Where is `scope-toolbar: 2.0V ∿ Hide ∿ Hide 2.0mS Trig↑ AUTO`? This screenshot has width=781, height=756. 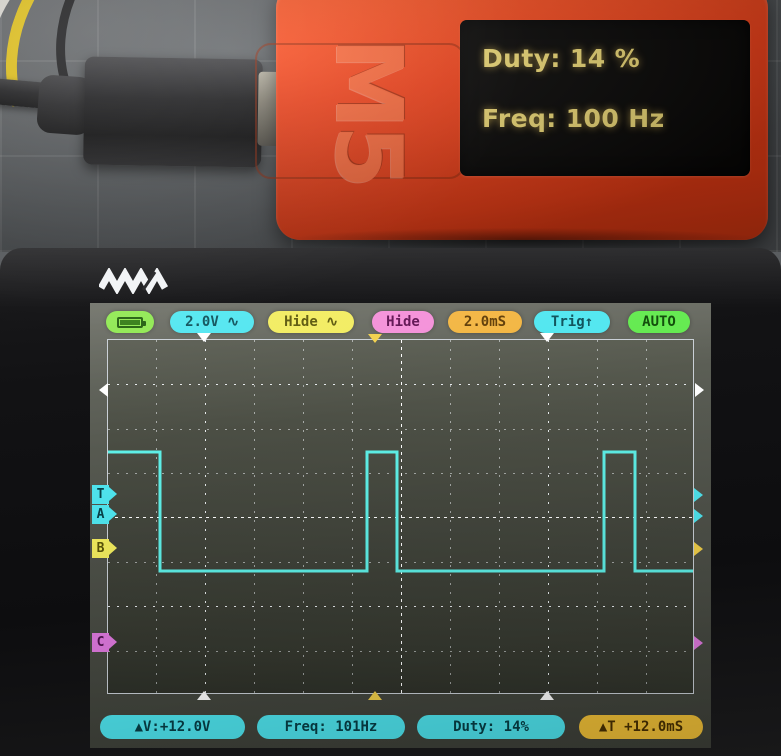
scope-toolbar: 2.0V ∿ Hide ∿ Hide 2.0mS Trig↑ AUTO is located at coordinates (400, 322).